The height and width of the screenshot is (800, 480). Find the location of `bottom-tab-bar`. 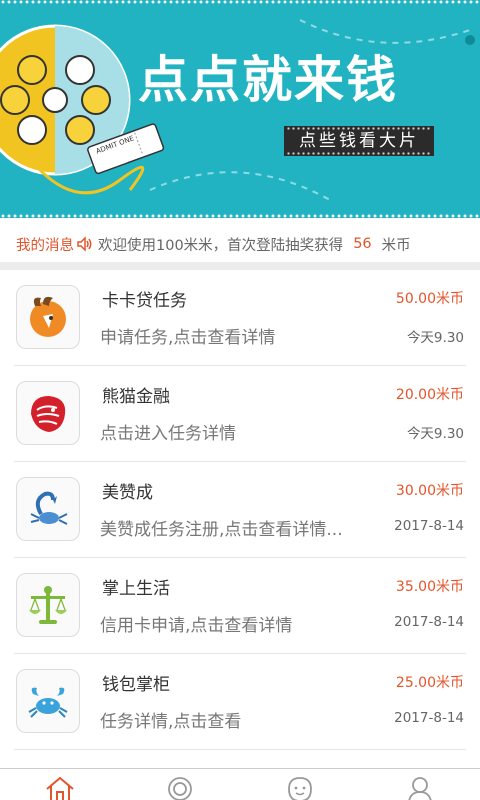

bottom-tab-bar is located at coordinates (240, 784).